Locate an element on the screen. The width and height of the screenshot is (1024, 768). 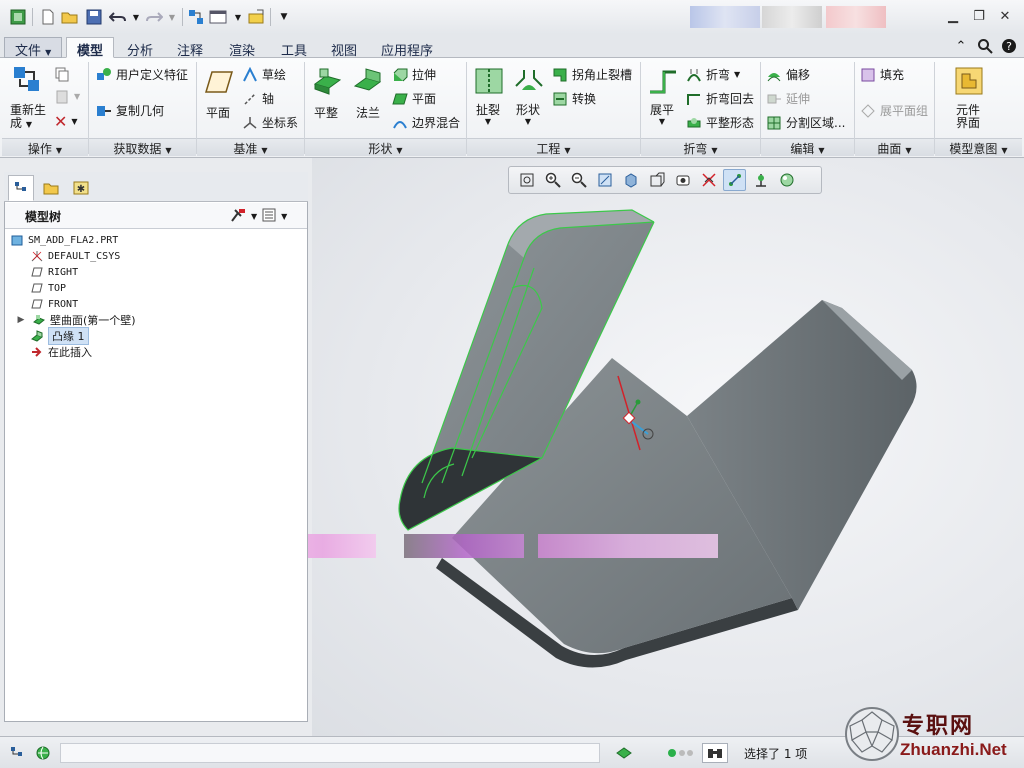
tree-settings-dropdown-icon: ▼ is located at coordinates (254, 216).